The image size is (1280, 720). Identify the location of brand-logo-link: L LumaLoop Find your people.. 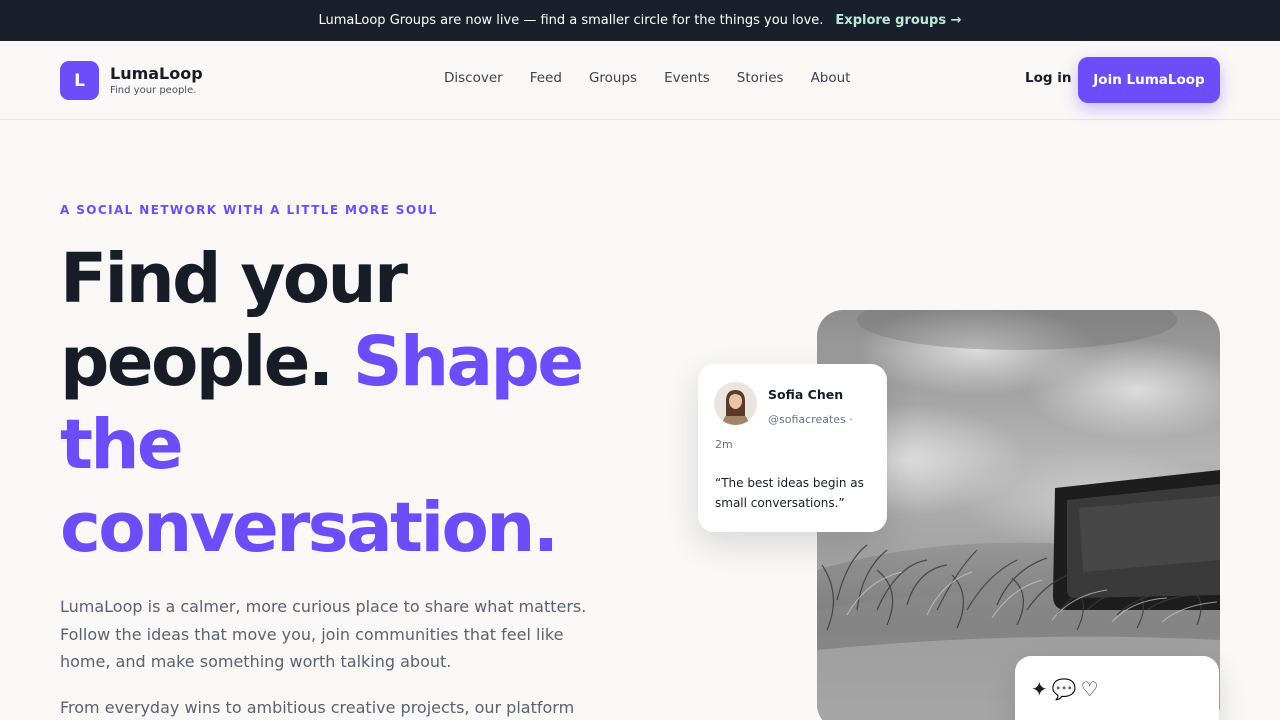
(131, 80).